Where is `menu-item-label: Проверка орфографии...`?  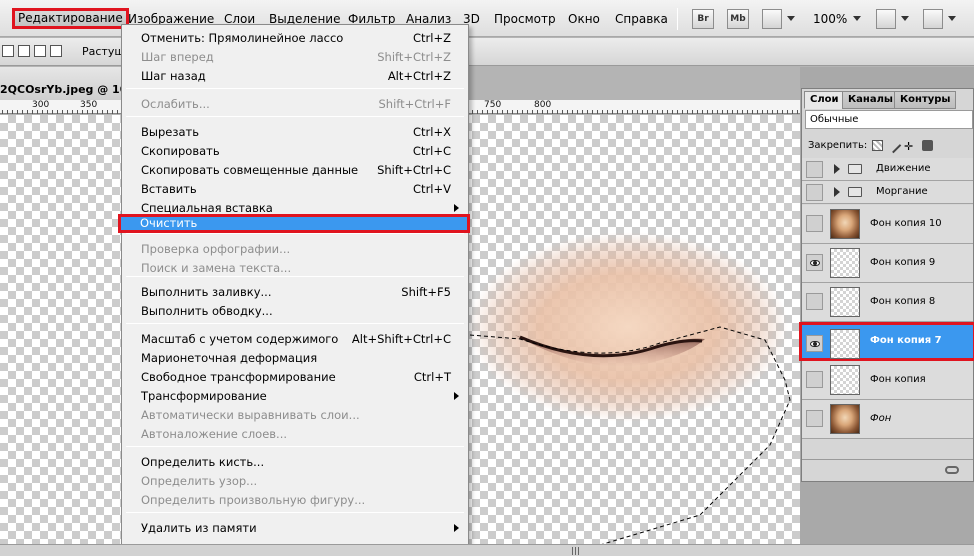 menu-item-label: Проверка орфографии... is located at coordinates (216, 249).